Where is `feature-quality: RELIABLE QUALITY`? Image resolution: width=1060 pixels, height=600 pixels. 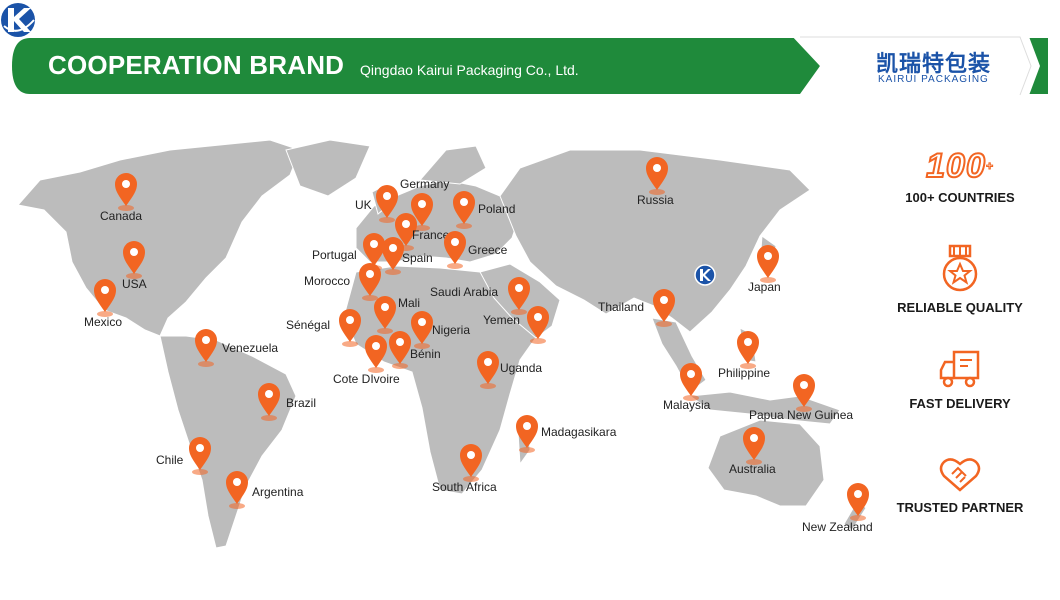 feature-quality: RELIABLE QUALITY is located at coordinates (960, 279).